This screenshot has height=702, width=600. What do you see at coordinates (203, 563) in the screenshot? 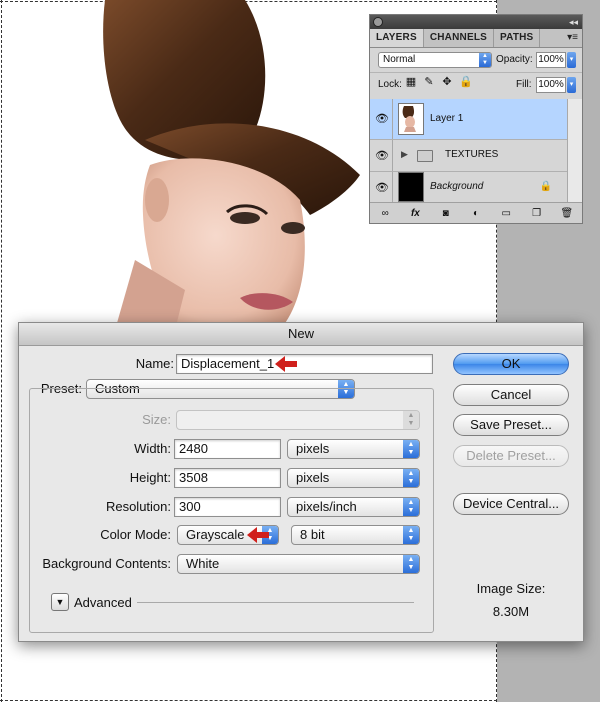
I see `background-contents-value: White` at bounding box center [203, 563].